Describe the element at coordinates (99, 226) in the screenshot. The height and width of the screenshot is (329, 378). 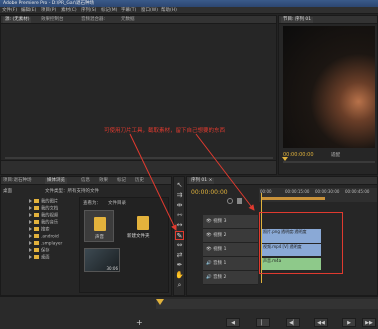
I see `file-item: 声音` at that location.